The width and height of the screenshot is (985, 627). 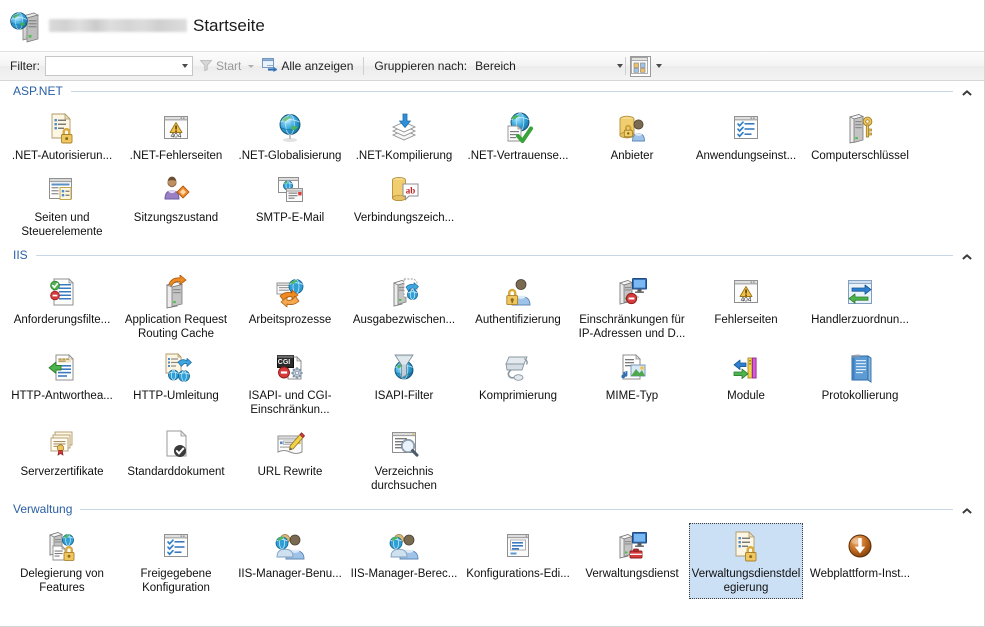 I want to click on http-response-headers-icon, so click(x=62, y=368).